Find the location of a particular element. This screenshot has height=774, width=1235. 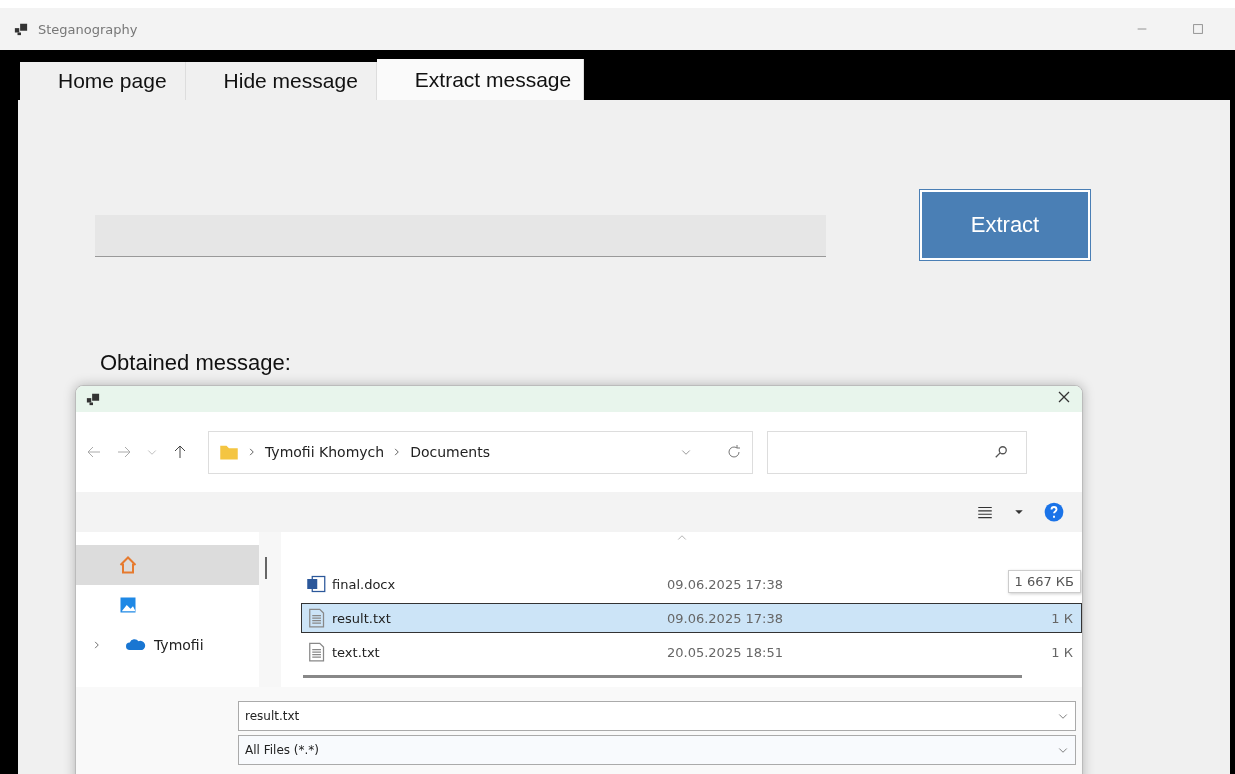

extract-button: Extract is located at coordinates (1005, 225).